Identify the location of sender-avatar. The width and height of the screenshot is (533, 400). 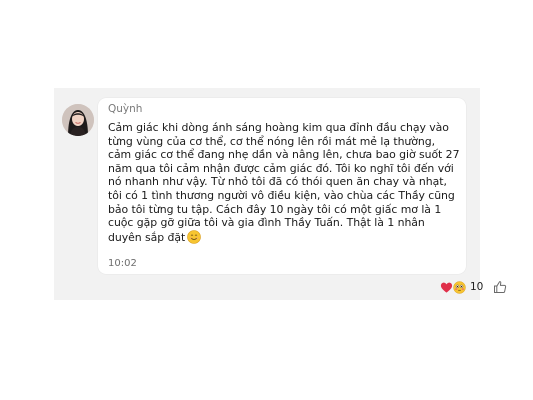
(78, 120).